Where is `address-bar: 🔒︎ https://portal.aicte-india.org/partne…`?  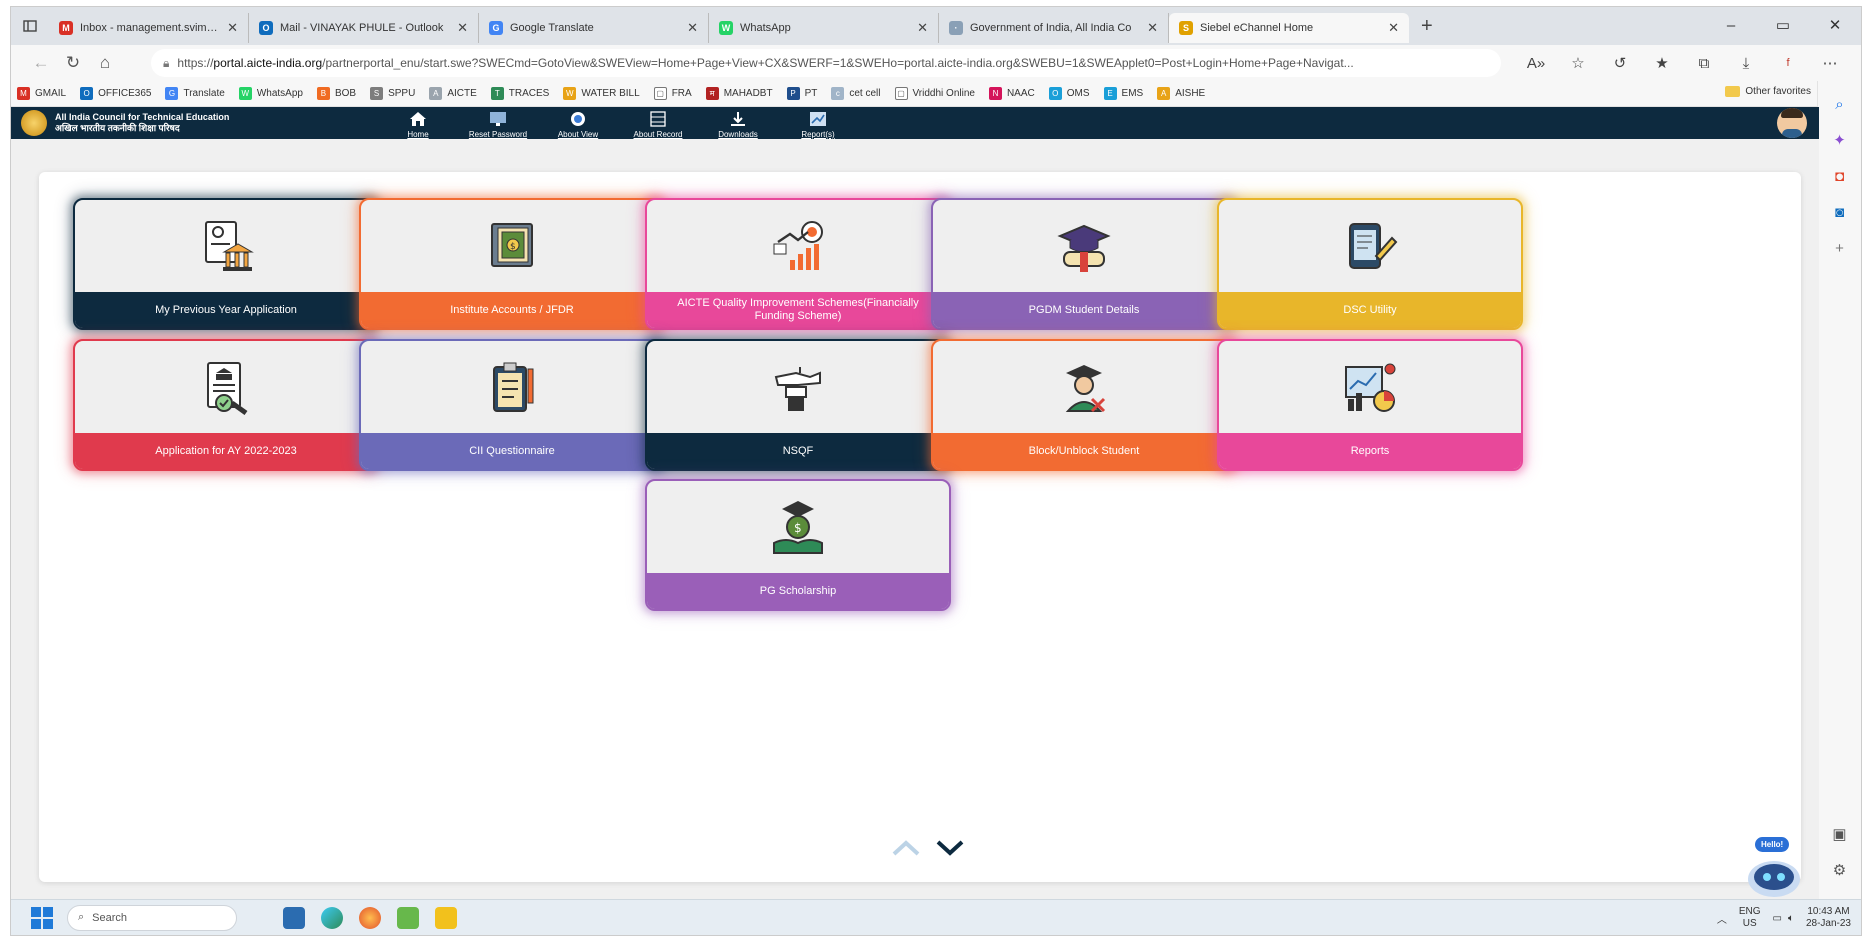
address-bar: 🔒︎ https://portal.aicte-india.org/partne… is located at coordinates (826, 63).